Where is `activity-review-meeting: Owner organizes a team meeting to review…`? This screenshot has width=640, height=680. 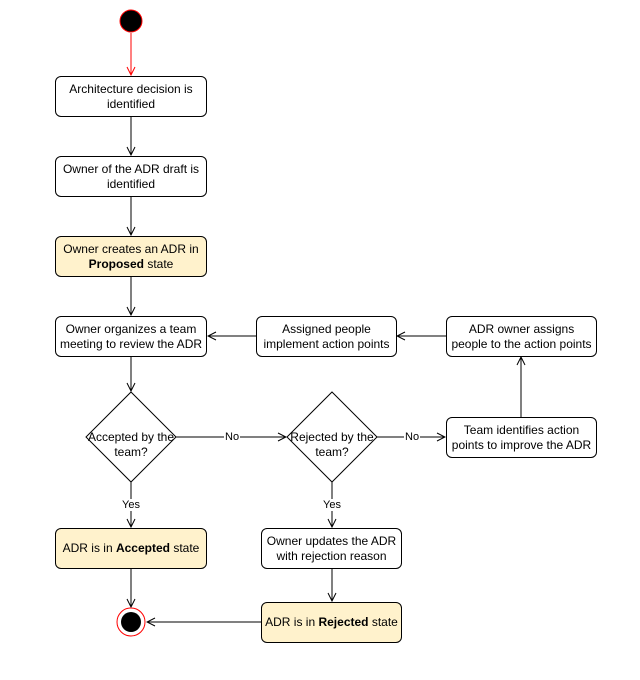 activity-review-meeting: Owner organizes a team meeting to review… is located at coordinates (131, 336).